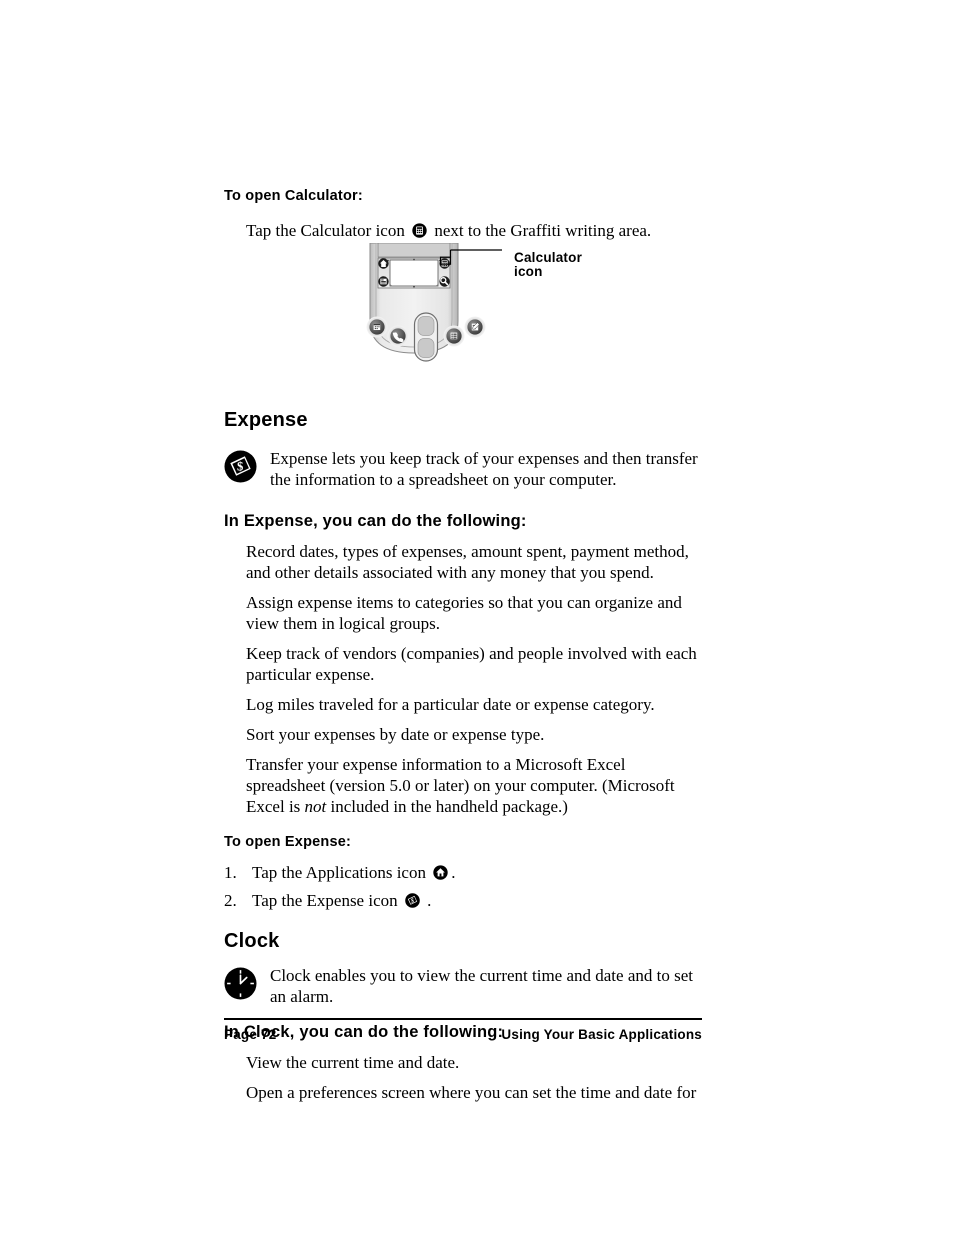 The image size is (954, 1235). What do you see at coordinates (601, 1034) in the screenshot?
I see `running-footer-title: Using Your Basic Applications` at bounding box center [601, 1034].